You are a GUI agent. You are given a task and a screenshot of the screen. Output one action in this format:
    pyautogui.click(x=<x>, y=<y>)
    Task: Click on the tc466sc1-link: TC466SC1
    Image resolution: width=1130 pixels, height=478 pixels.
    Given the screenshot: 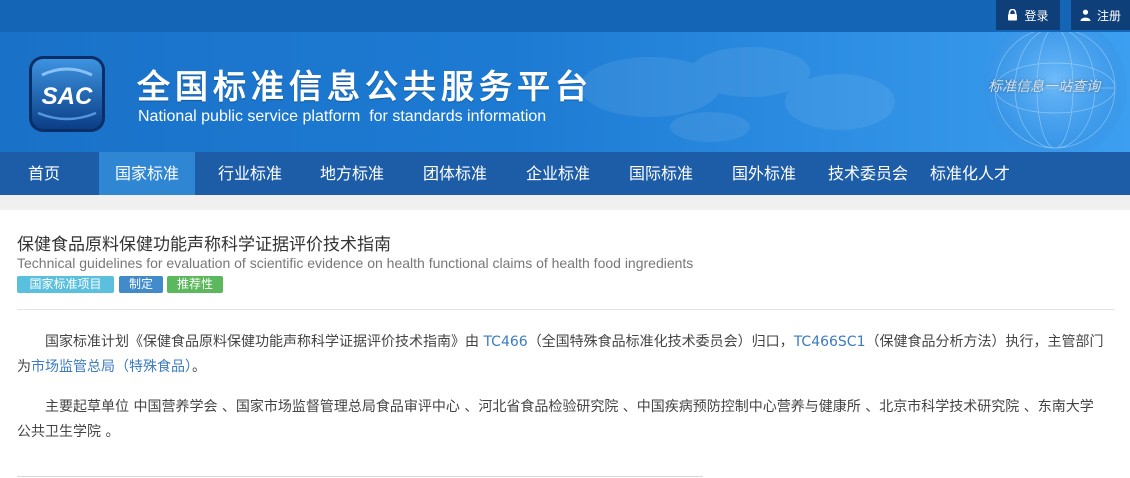 What is the action you would take?
    pyautogui.click(x=830, y=342)
    